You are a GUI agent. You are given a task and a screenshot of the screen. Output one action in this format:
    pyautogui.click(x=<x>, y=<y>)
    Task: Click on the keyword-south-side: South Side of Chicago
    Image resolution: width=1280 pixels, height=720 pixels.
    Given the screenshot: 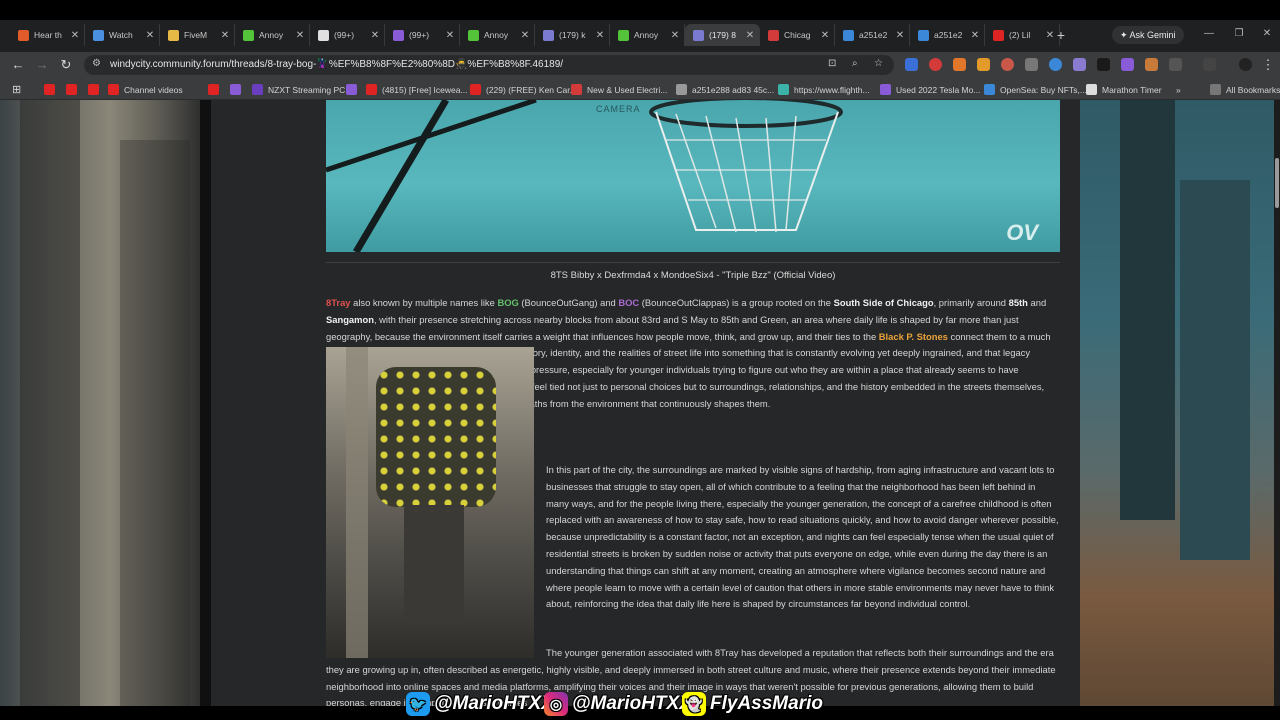 What is the action you would take?
    pyautogui.click(x=883, y=302)
    